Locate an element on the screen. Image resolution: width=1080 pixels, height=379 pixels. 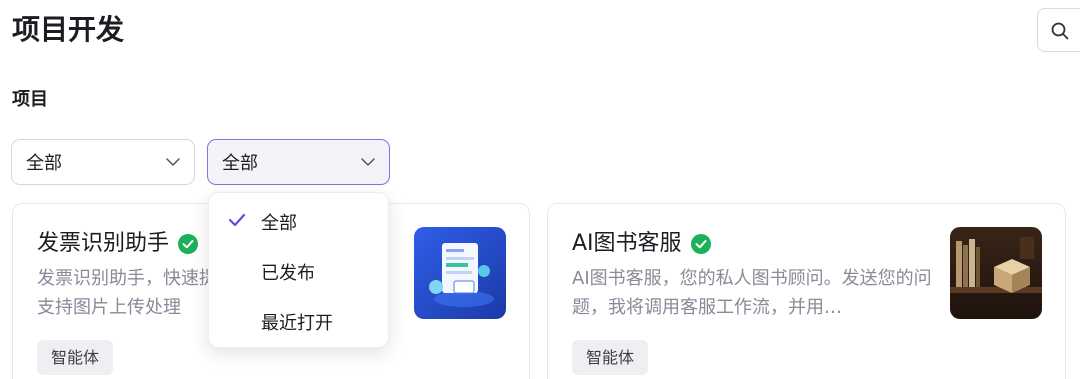
check-icon is located at coordinates (237, 220).